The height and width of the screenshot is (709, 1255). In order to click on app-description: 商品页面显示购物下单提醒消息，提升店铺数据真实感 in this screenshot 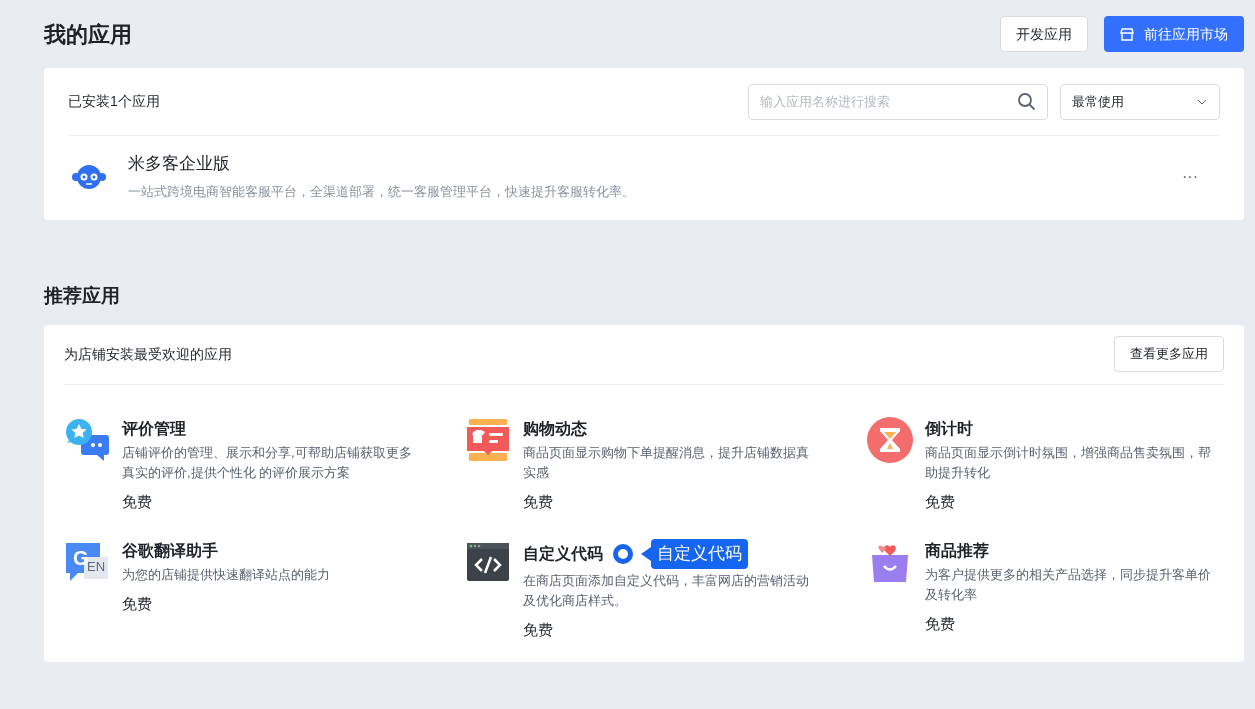, I will do `click(667, 462)`.